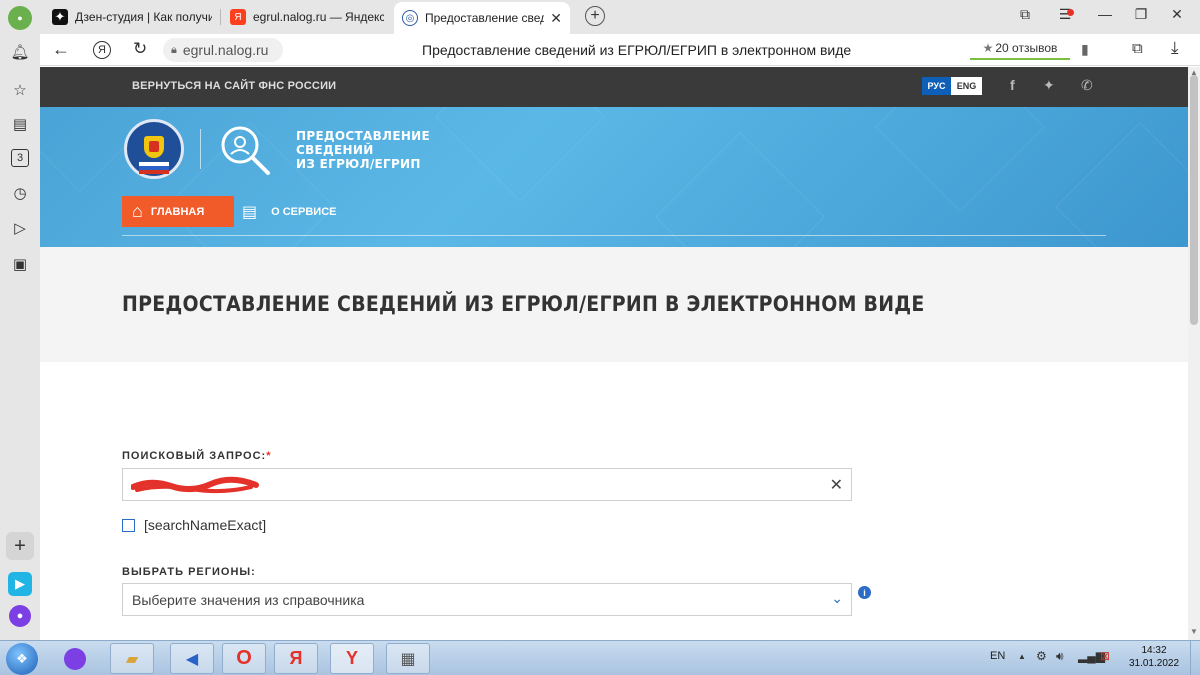 This screenshot has height=675, width=1200. What do you see at coordinates (1020, 49) in the screenshot?
I see `reviews-button: ★ 20 отзывов` at bounding box center [1020, 49].